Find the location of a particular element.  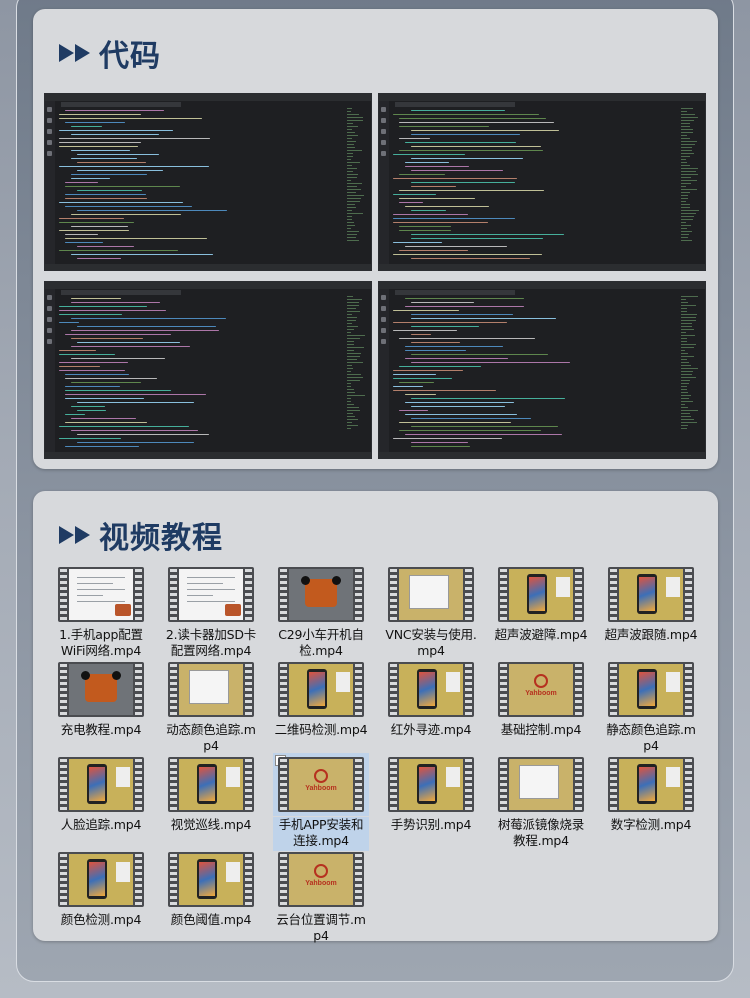

video-file-item: 2.读卡器加SD卡配置网络.mp4 is located at coordinates (211, 612).